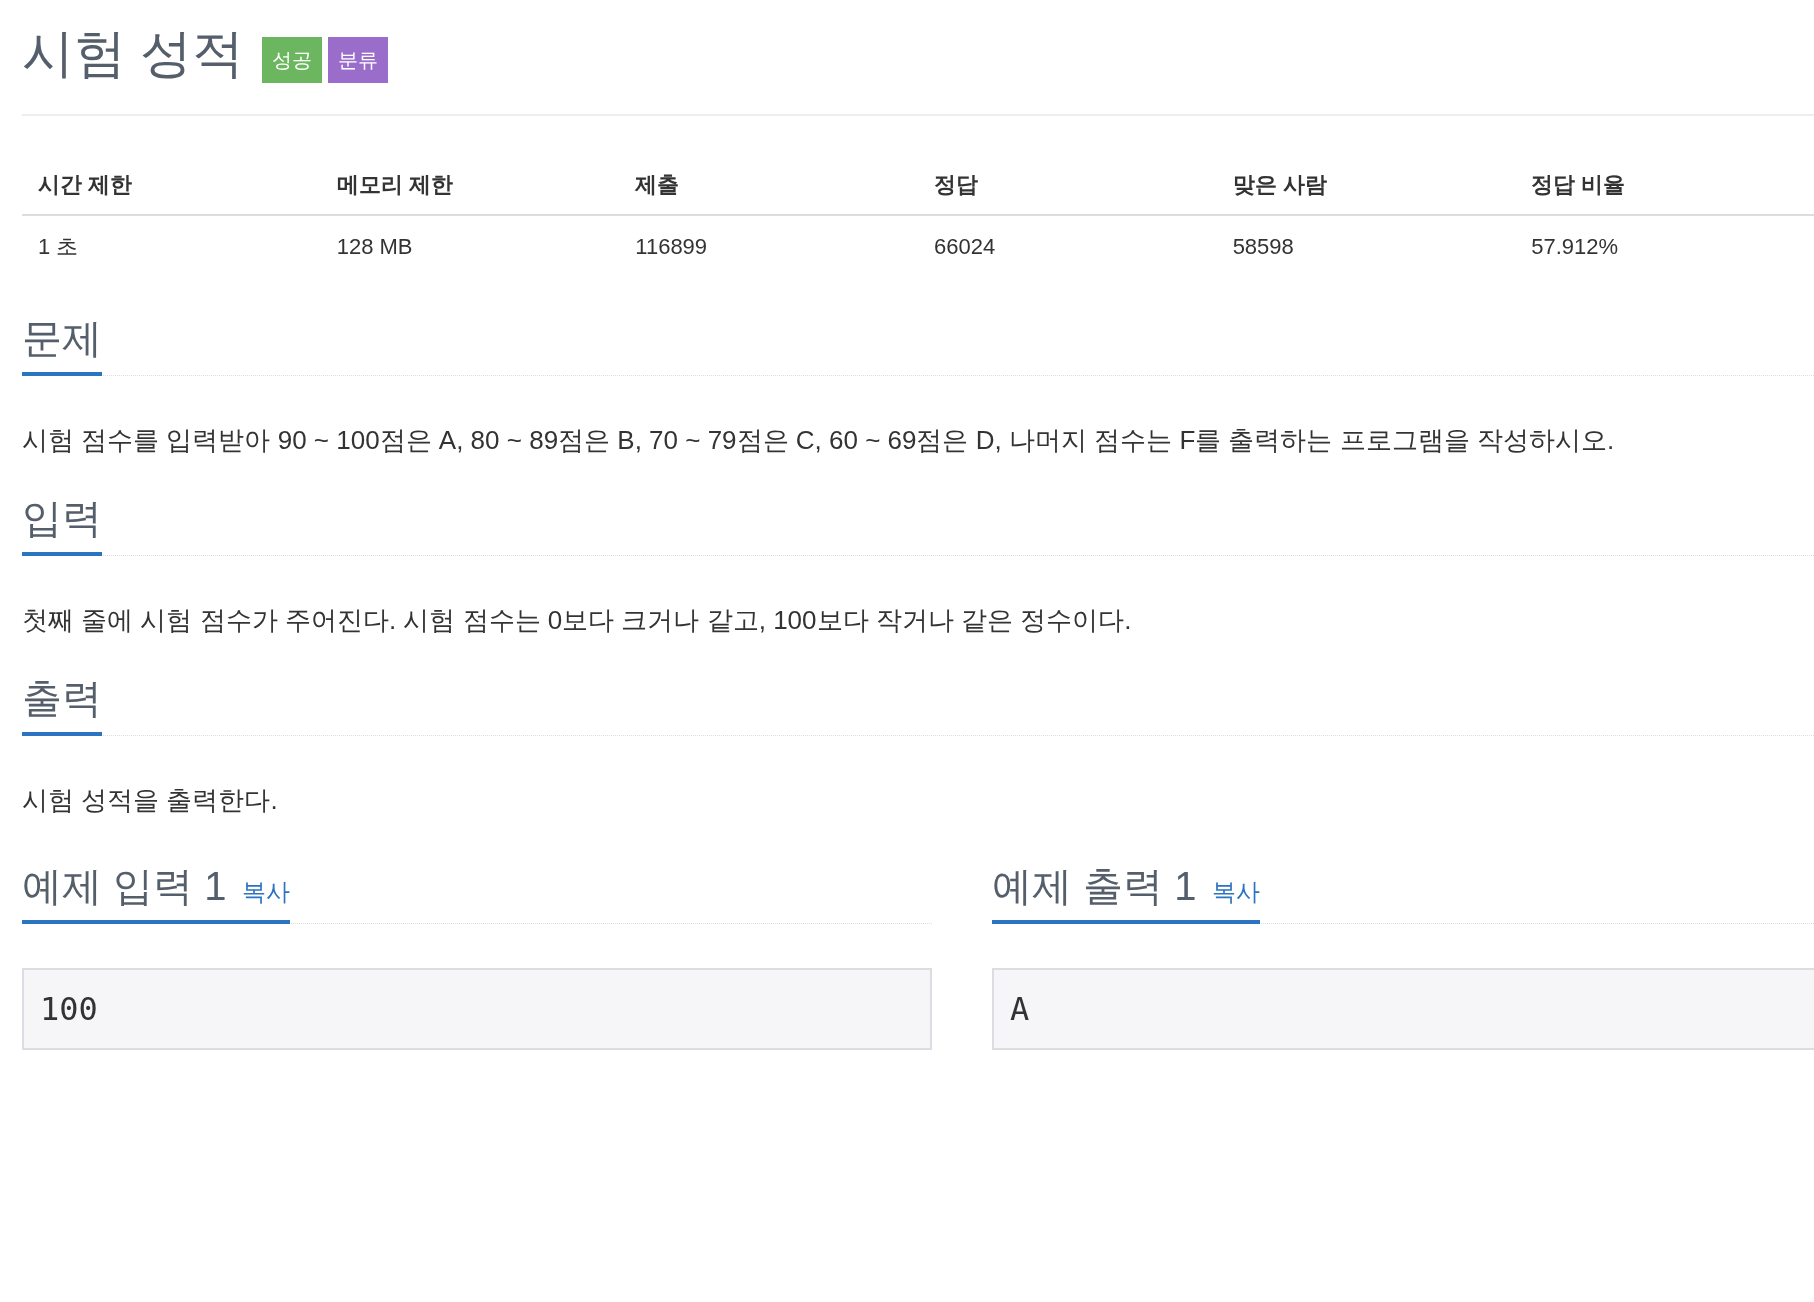  Describe the element at coordinates (358, 60) in the screenshot. I see `tag-badge: 분류` at that location.